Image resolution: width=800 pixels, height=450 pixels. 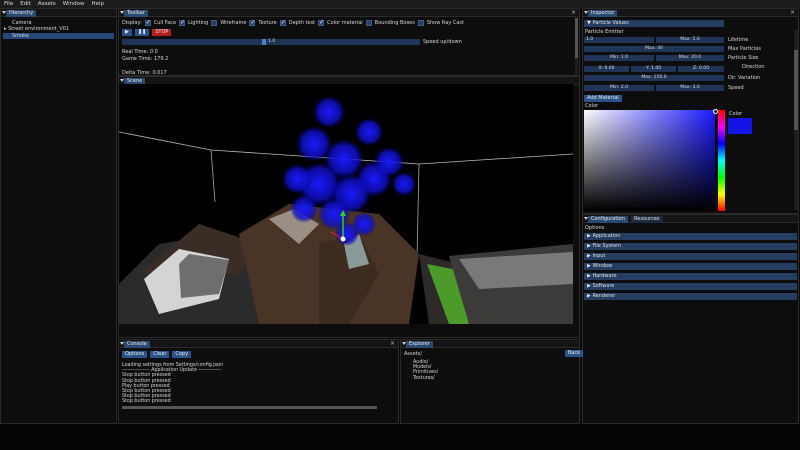 I want to click on menu-help: Help, so click(x=97, y=4).